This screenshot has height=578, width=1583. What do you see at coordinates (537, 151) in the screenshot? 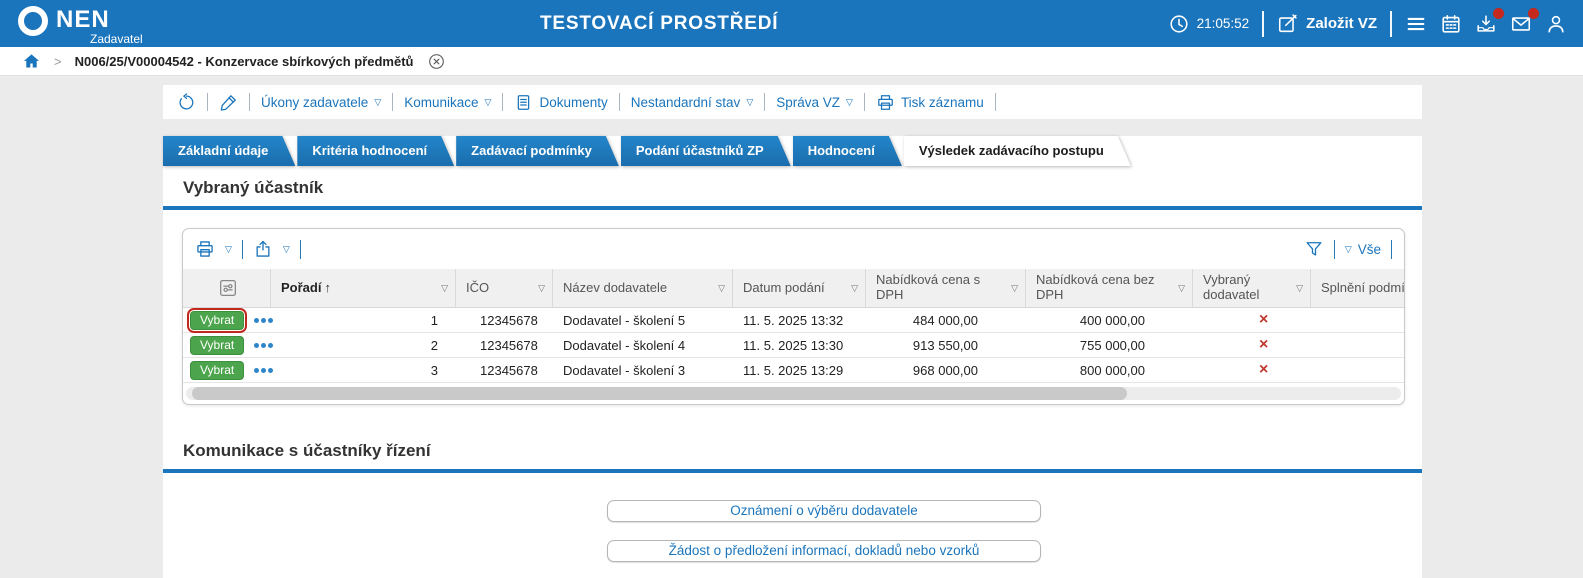
I see `tab-zadavaci-podminky: Zadávací podmínky` at bounding box center [537, 151].